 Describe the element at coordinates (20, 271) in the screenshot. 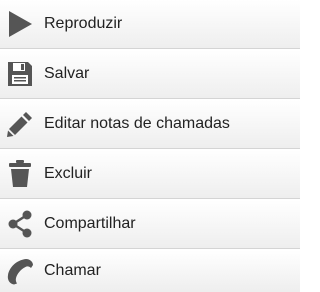

I see `phone-icon` at that location.